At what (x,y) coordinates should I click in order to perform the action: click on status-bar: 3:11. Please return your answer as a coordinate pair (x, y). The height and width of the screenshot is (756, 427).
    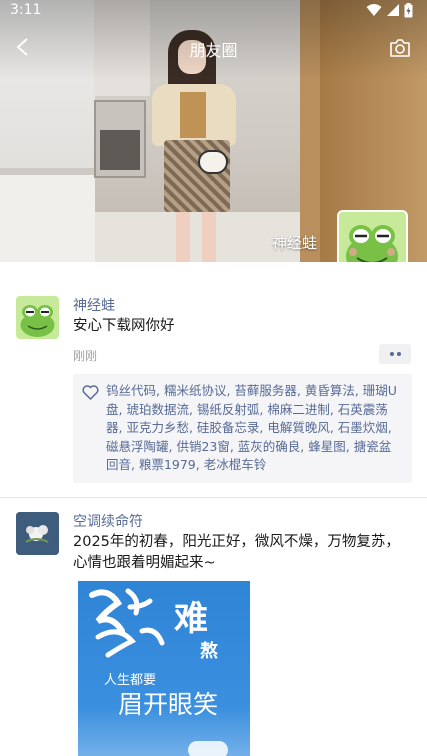
    Looking at the image, I should click on (213, 11).